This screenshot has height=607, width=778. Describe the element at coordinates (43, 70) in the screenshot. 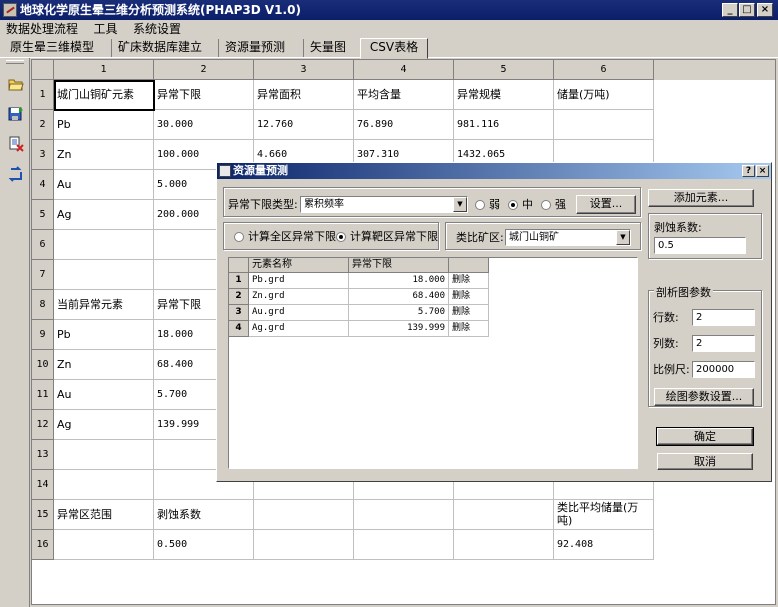

I see `grid-corner` at that location.